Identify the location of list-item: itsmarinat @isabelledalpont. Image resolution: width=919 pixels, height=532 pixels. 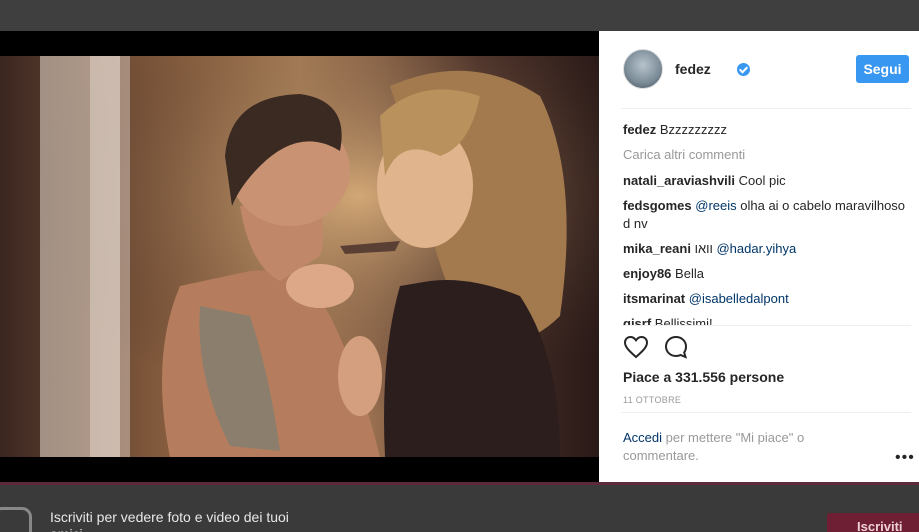
(765, 299).